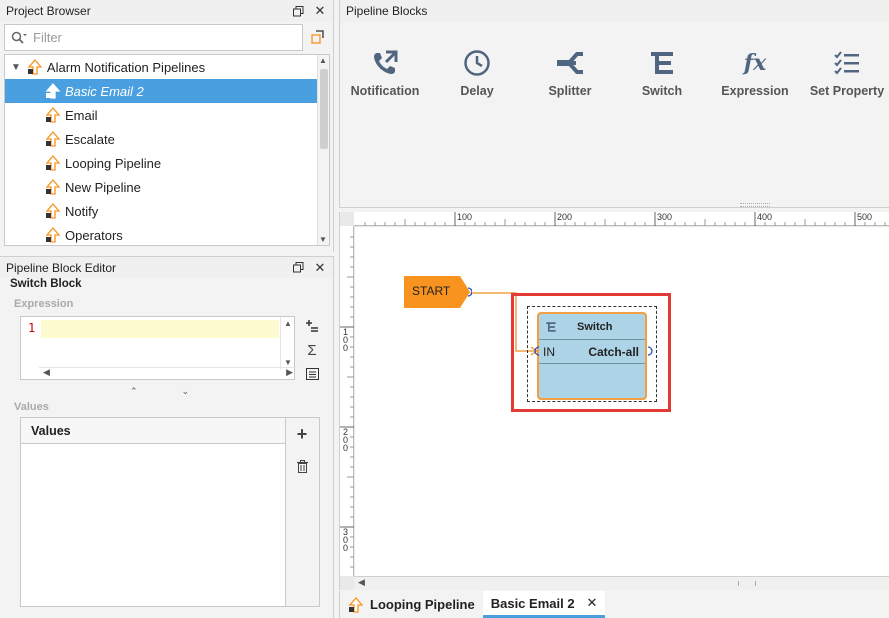  I want to click on tab-basic-email-2: Basic Email 2 ✕, so click(544, 604).